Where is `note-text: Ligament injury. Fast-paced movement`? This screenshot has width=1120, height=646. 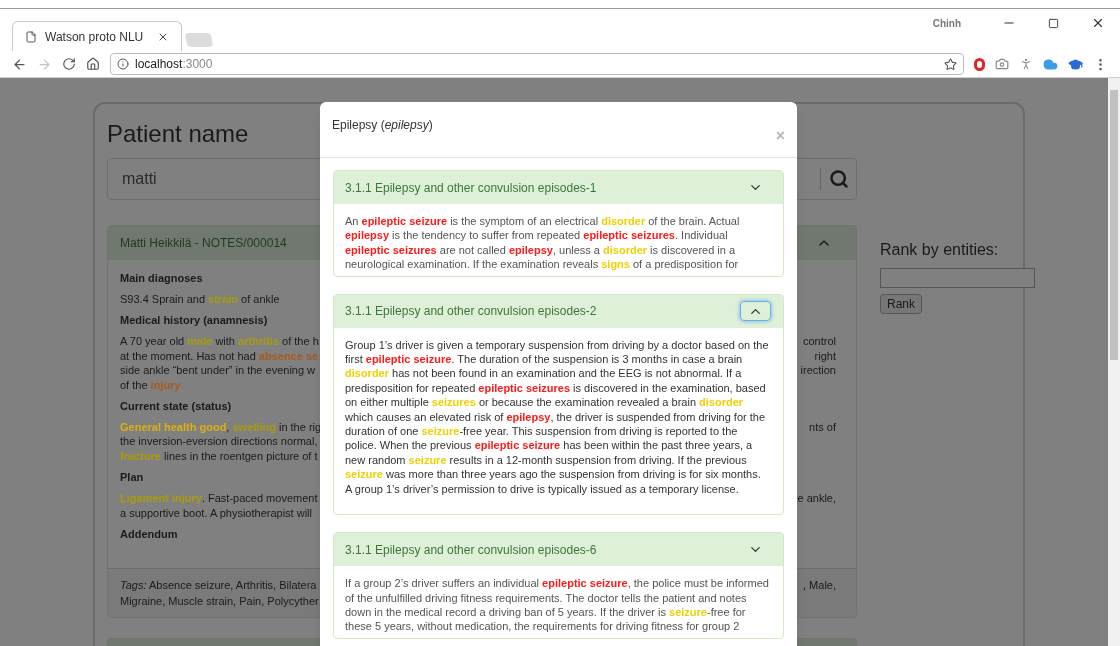
note-text: Ligament injury. Fast-paced movement is located at coordinates (219, 498).